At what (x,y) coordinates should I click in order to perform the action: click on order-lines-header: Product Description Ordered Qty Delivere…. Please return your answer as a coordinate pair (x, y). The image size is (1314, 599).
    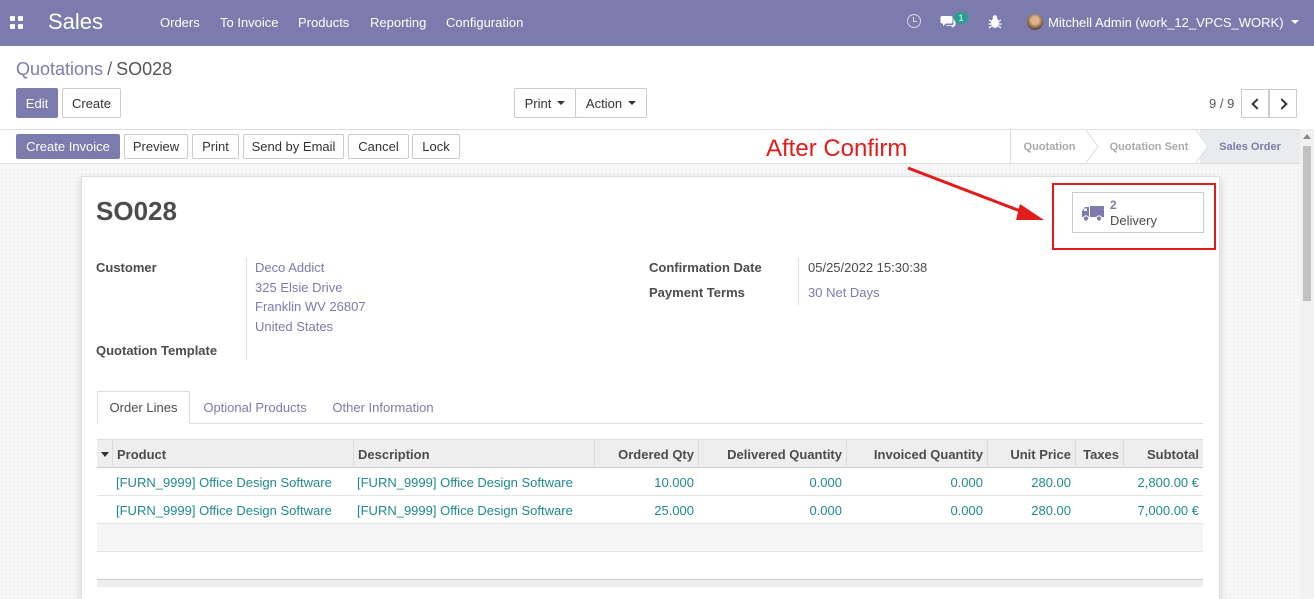
    Looking at the image, I should click on (650, 453).